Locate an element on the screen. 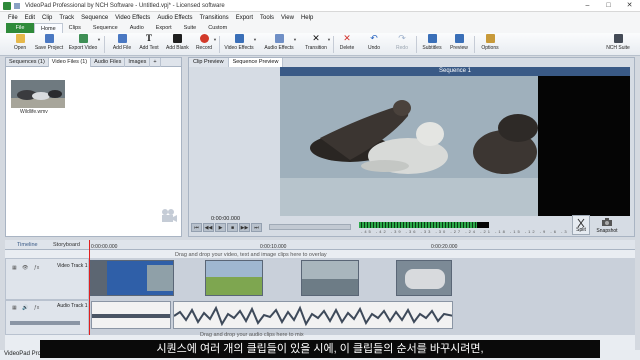 This screenshot has width=640, height=360. maximize-button: □ is located at coordinates (608, 6).